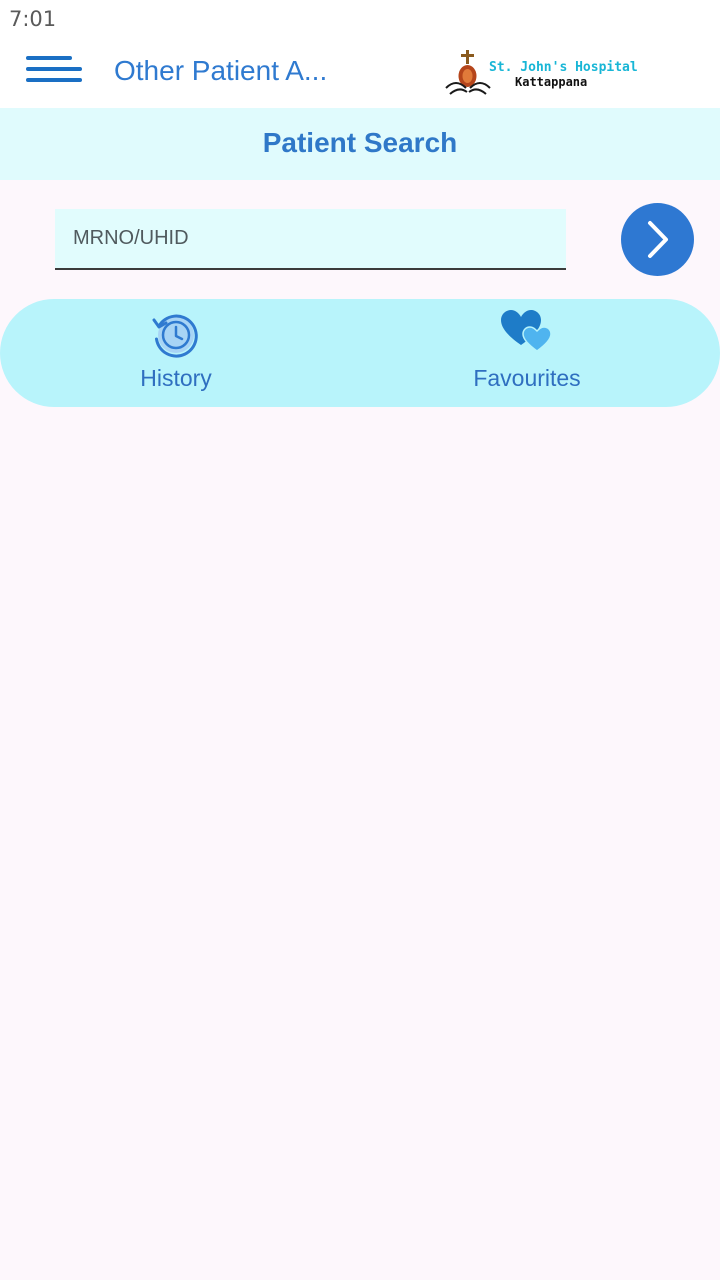 This screenshot has height=1280, width=720. I want to click on hearts-icon, so click(526, 331).